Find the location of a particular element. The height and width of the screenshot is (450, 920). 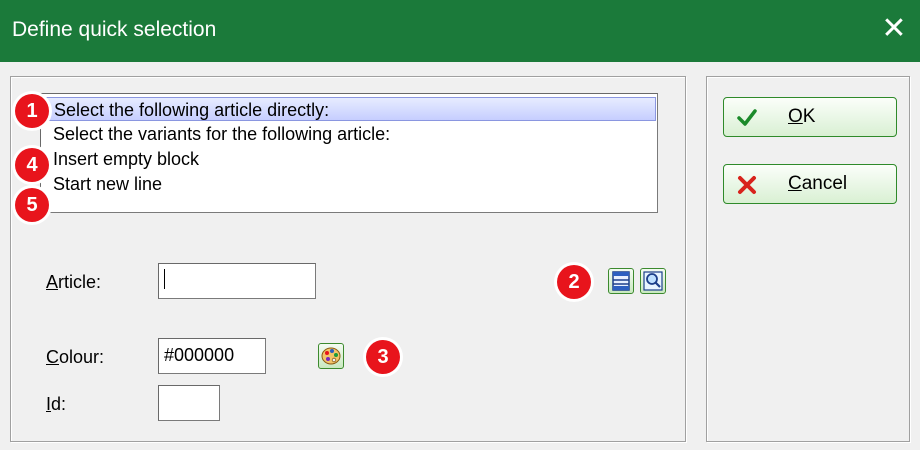

id-label: Id: is located at coordinates (56, 404).